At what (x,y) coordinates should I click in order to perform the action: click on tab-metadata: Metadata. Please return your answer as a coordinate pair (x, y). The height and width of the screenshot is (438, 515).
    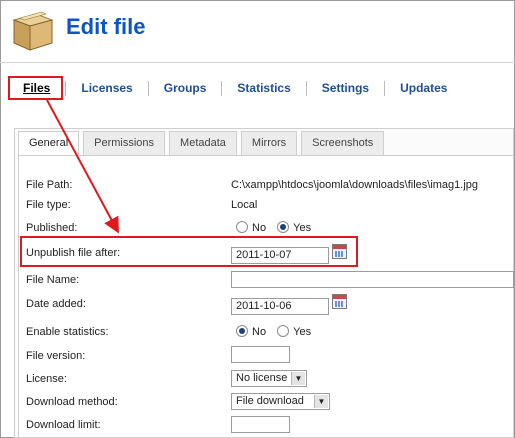
    Looking at the image, I should click on (203, 143).